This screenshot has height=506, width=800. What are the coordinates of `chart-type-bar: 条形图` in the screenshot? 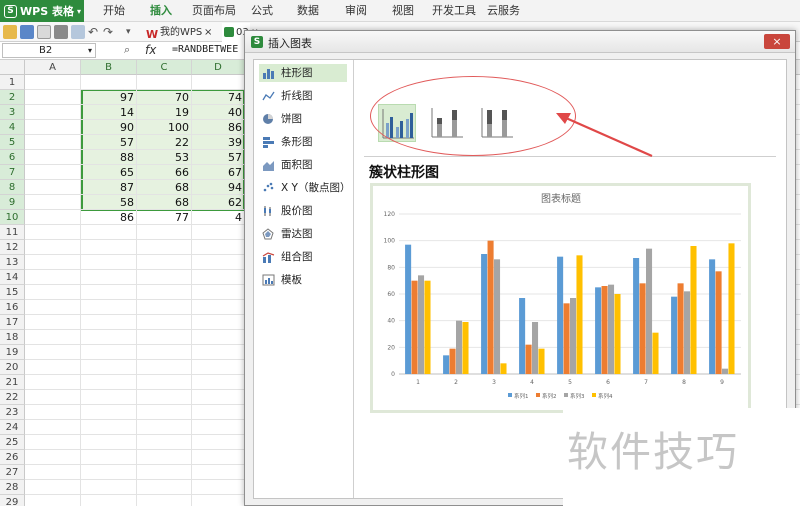 It's located at (303, 142).